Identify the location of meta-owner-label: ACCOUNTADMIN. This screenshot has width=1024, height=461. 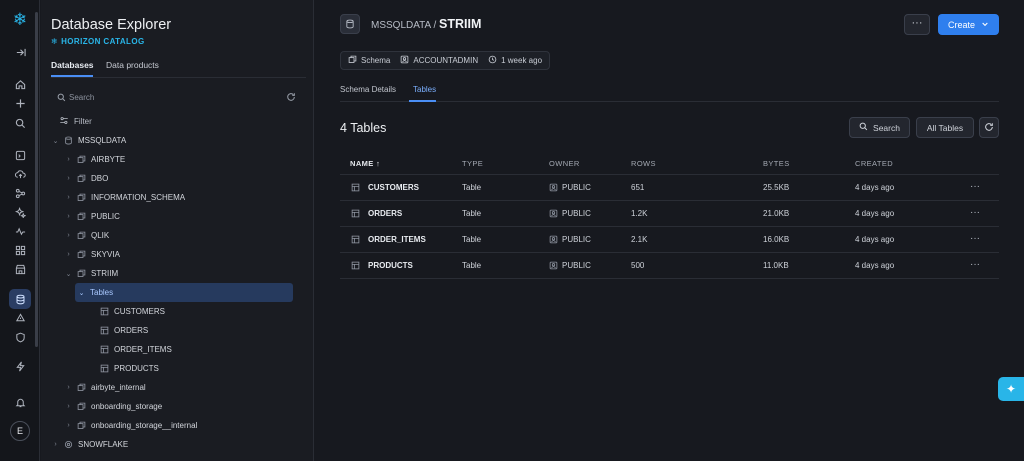
(446, 60).